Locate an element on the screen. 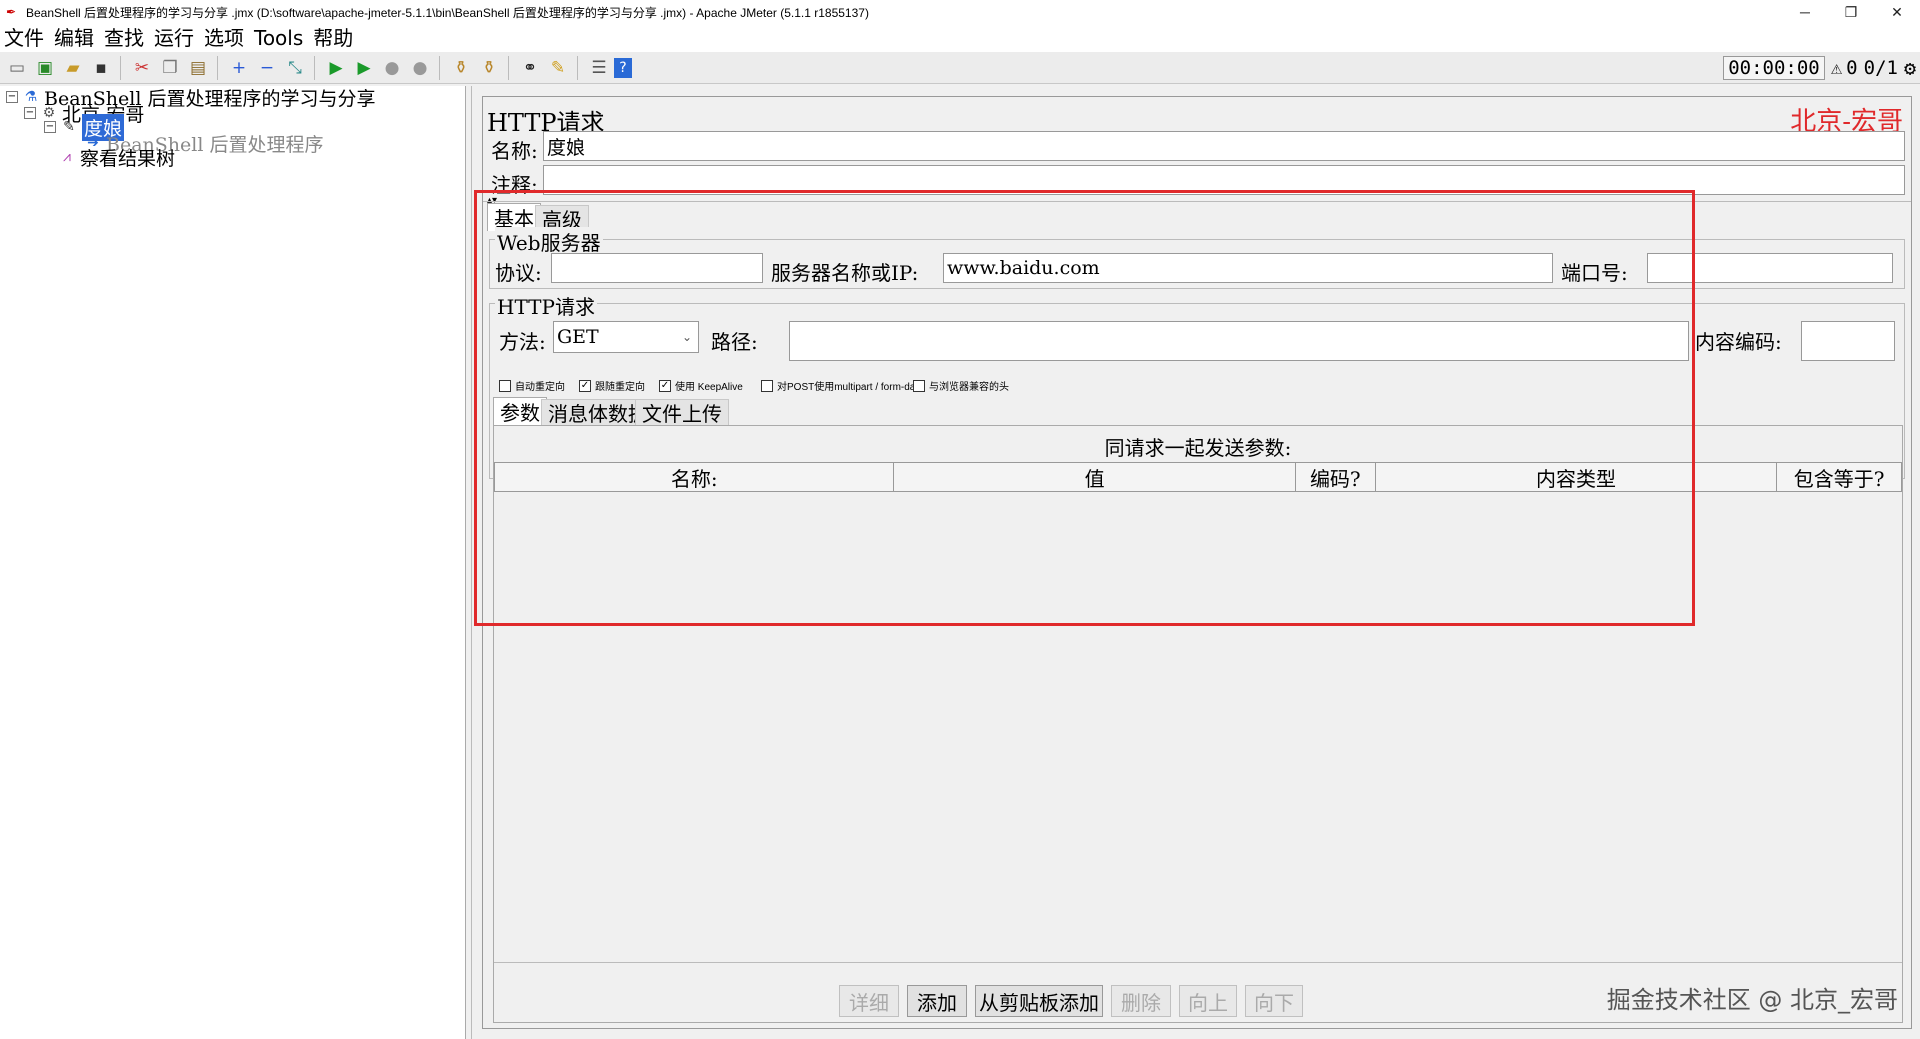 This screenshot has height=1039, width=1920. comment-field is located at coordinates (1224, 180).